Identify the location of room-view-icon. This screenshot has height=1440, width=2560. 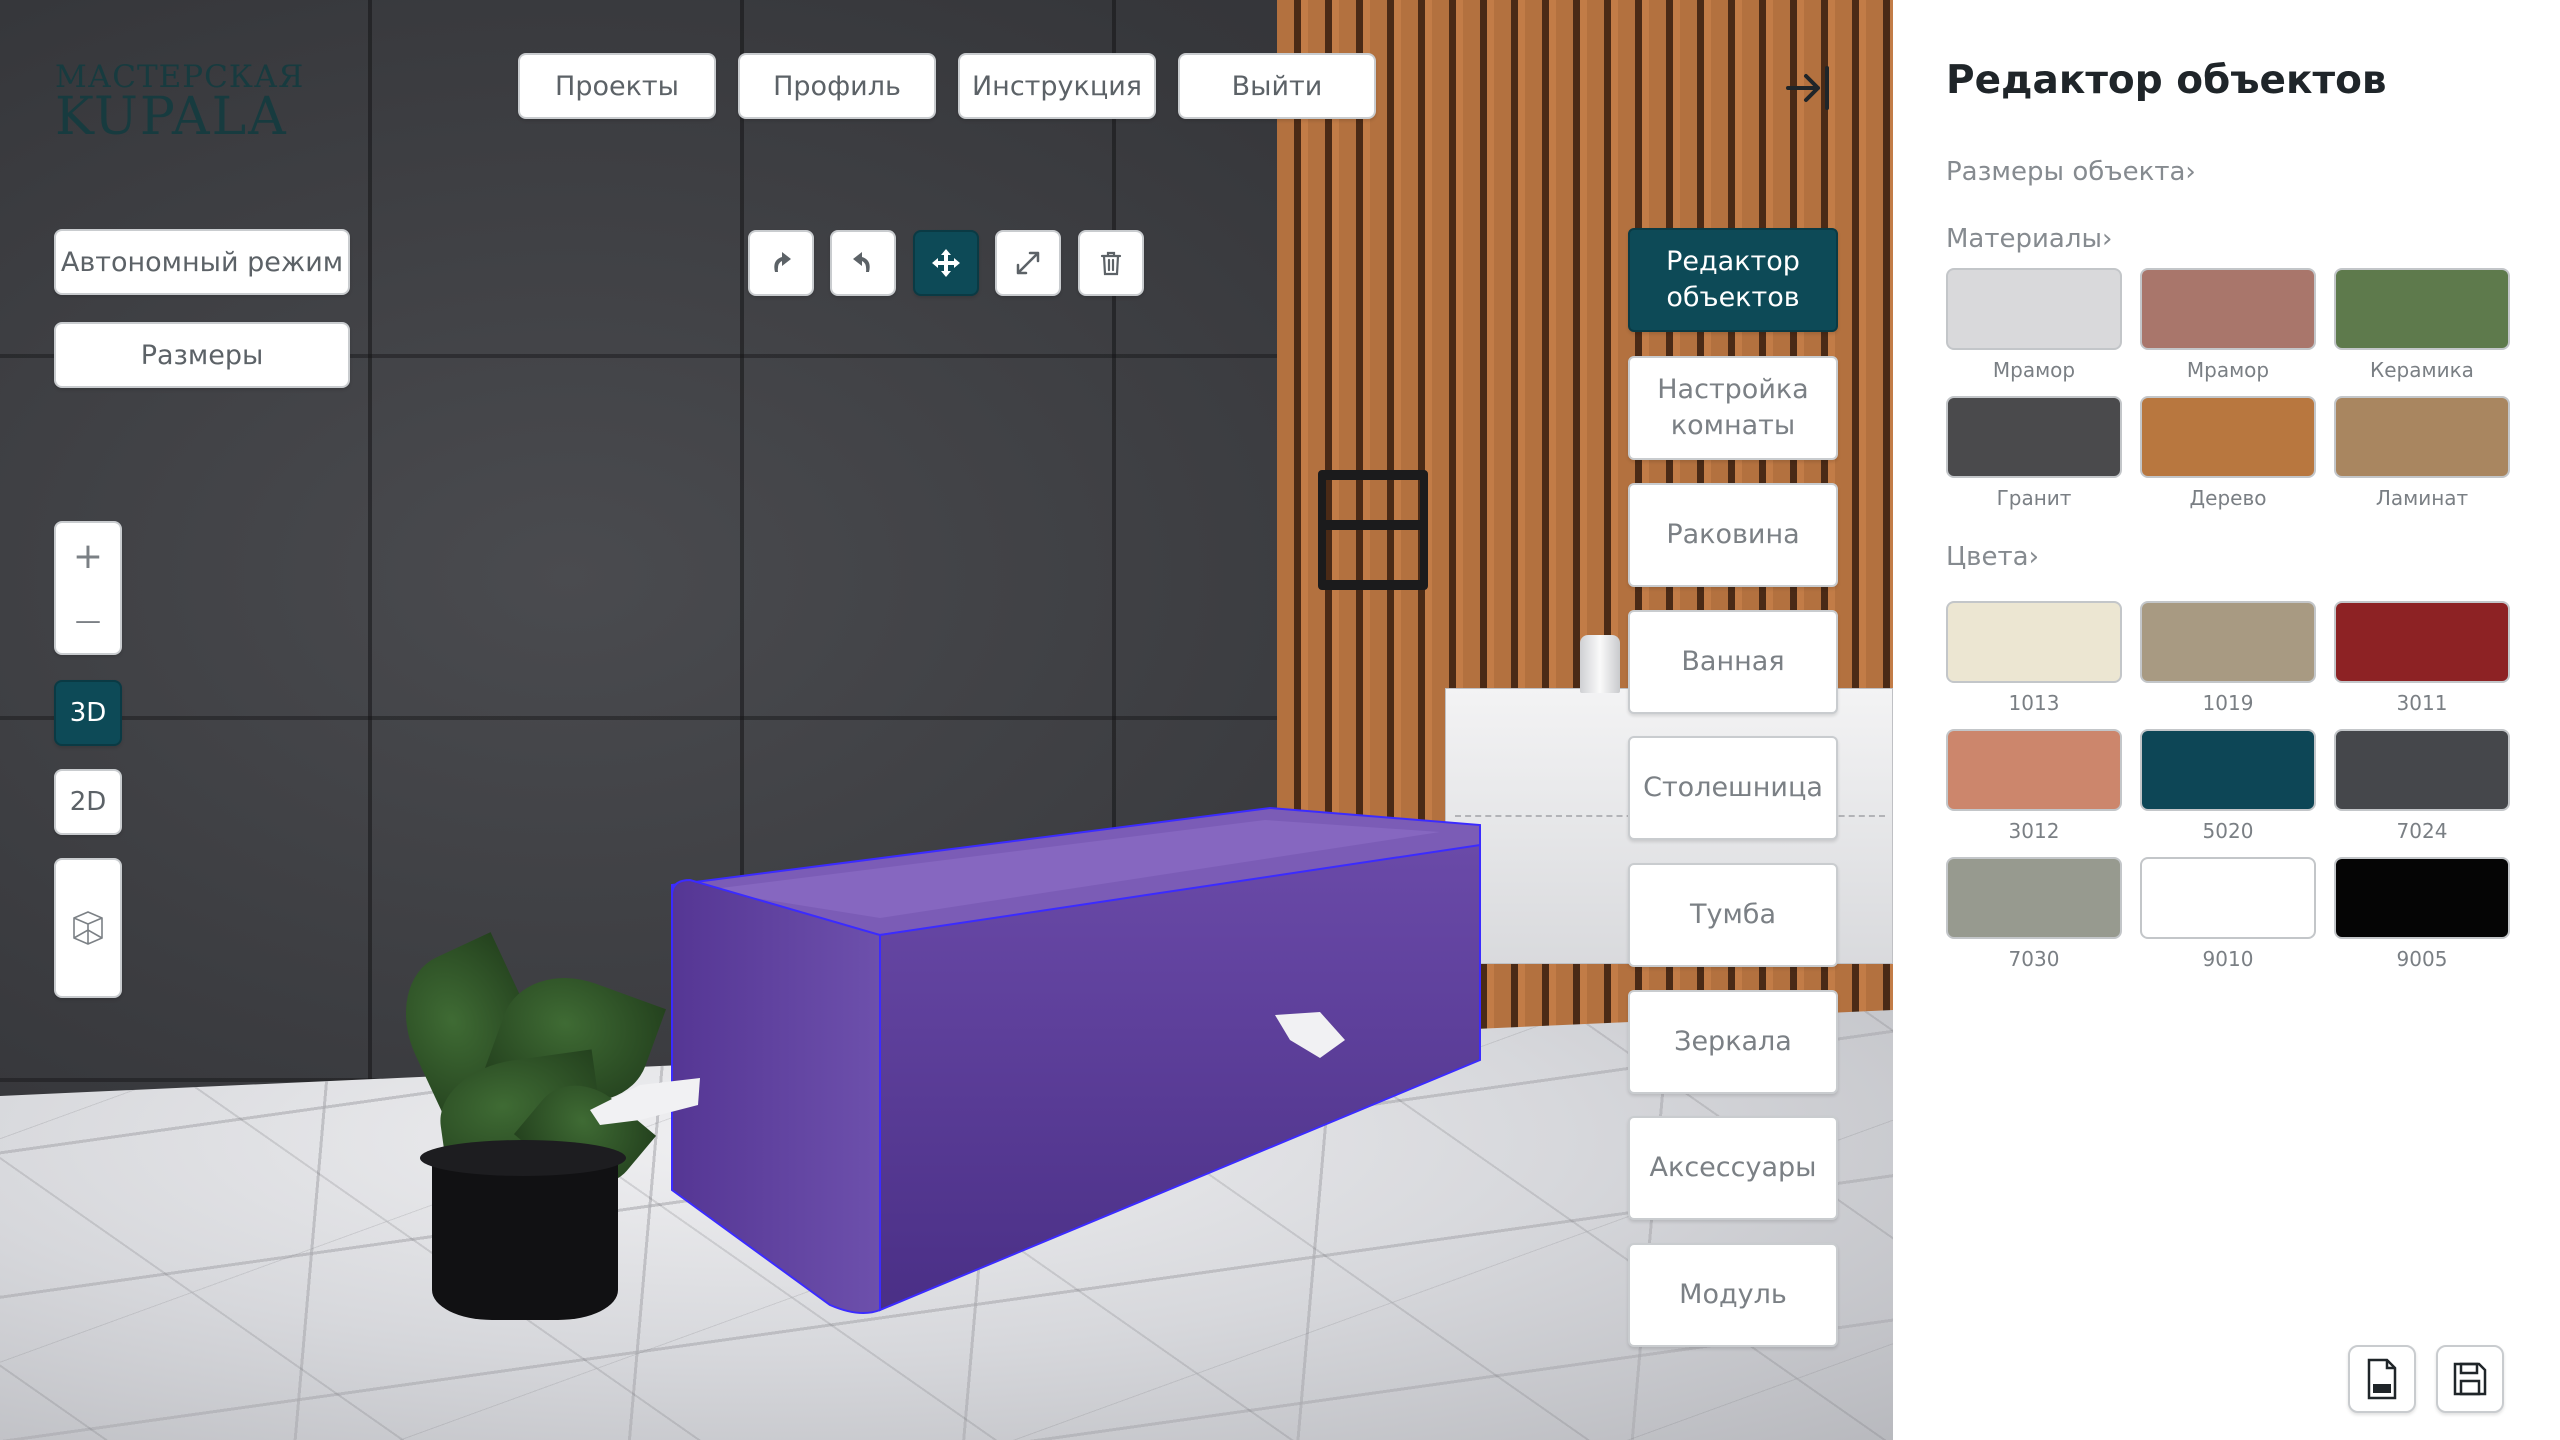
(88, 928).